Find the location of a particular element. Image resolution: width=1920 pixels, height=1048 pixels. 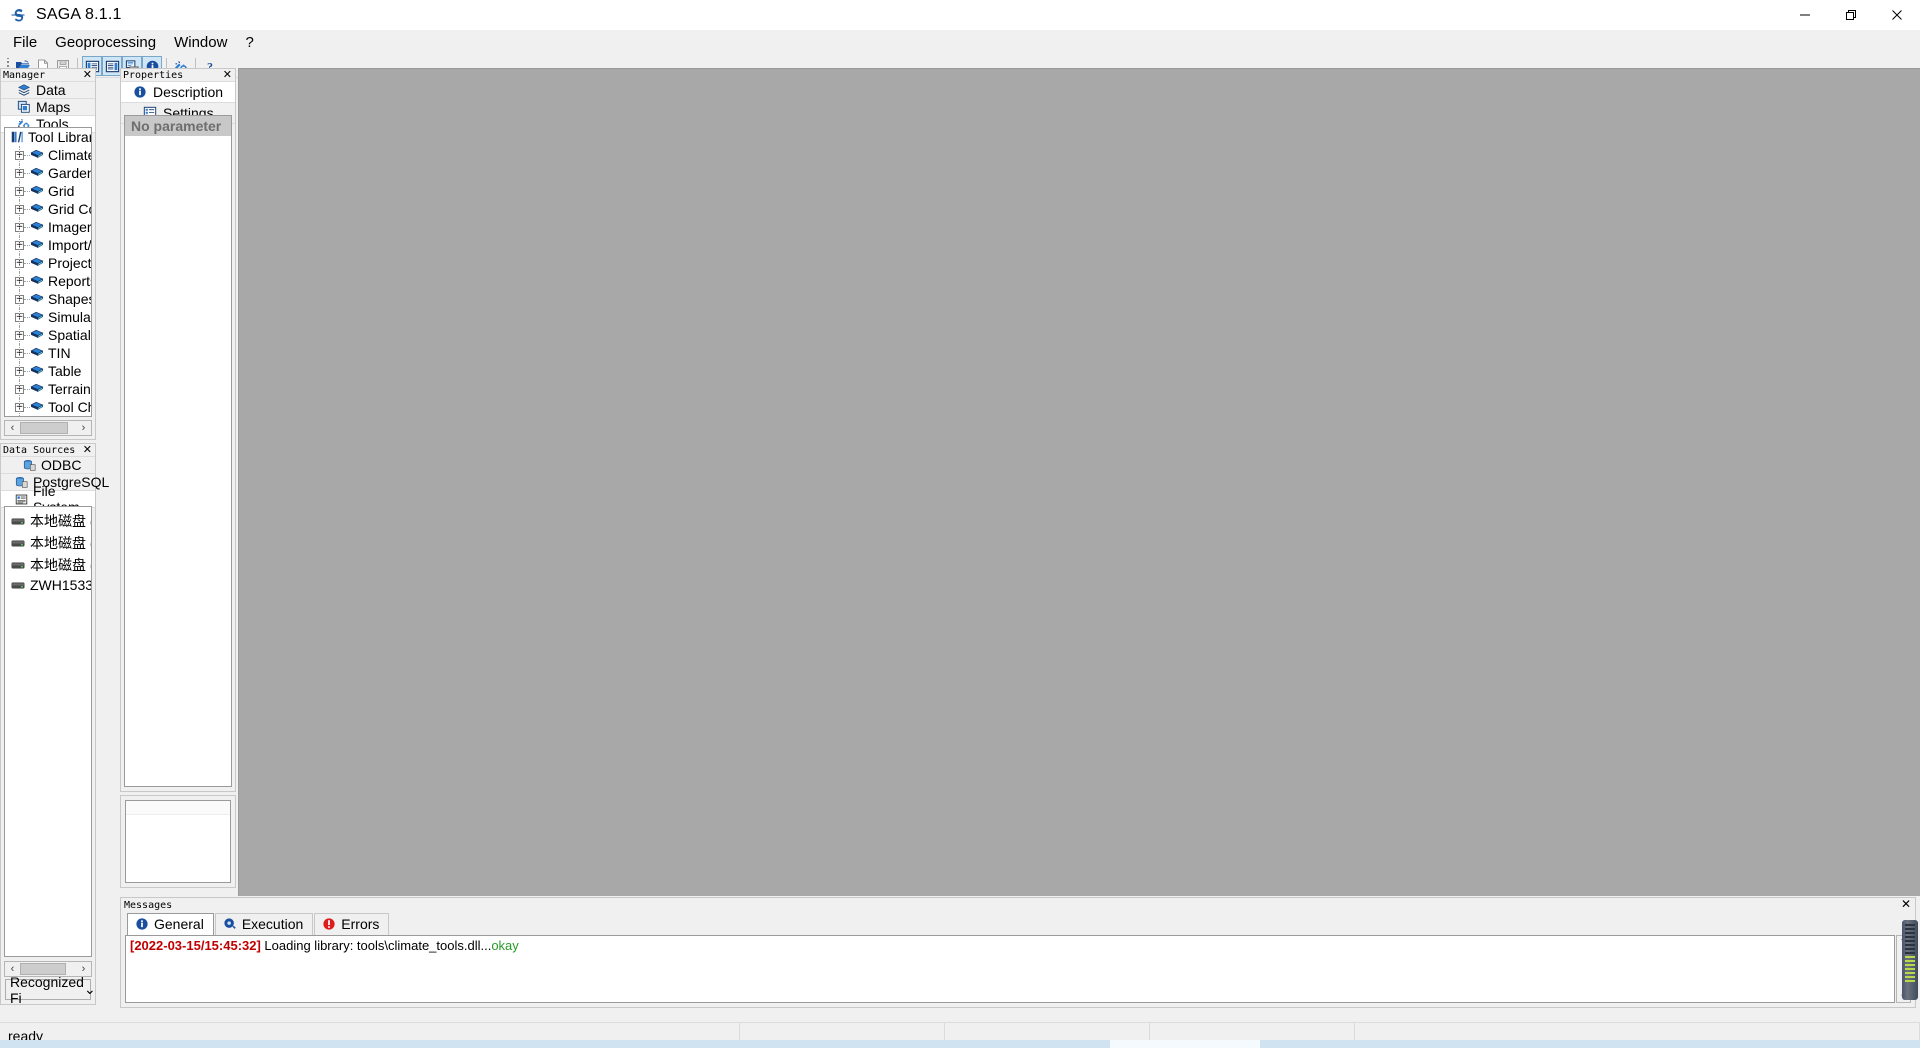

tree-node-projection: +Projection is located at coordinates (48, 263).